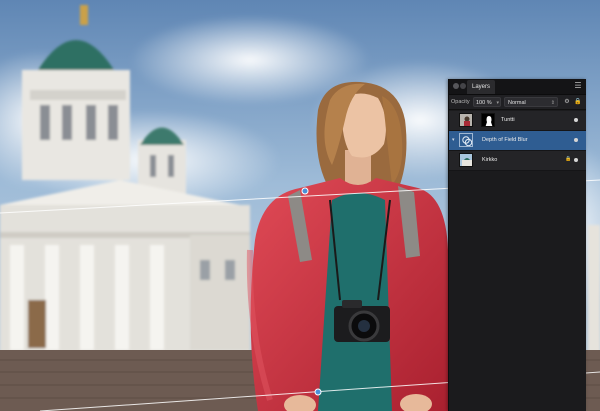 The width and height of the screenshot is (600, 411). I want to click on chevron-down-icon: ⇕, so click(552, 103).